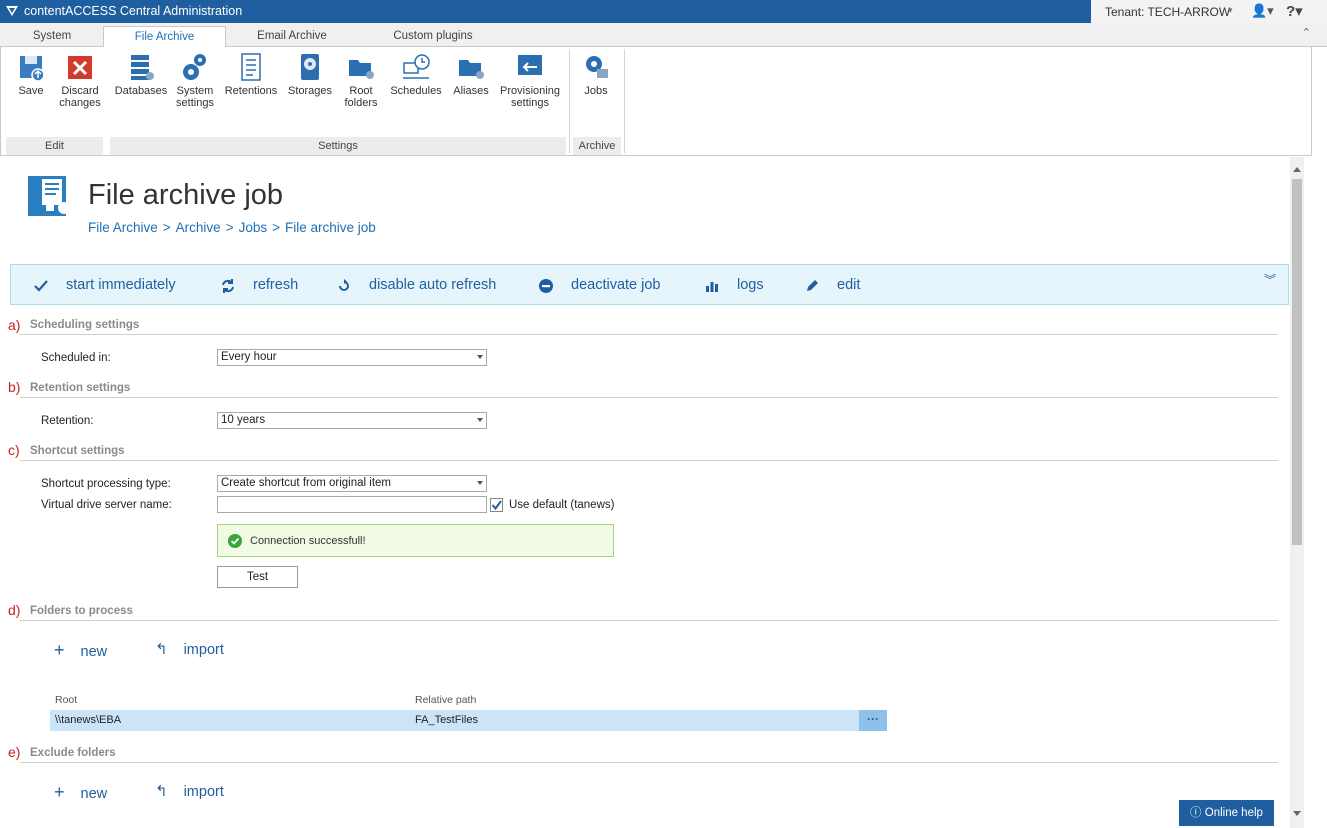  I want to click on schedules-label: Schedules, so click(416, 91).